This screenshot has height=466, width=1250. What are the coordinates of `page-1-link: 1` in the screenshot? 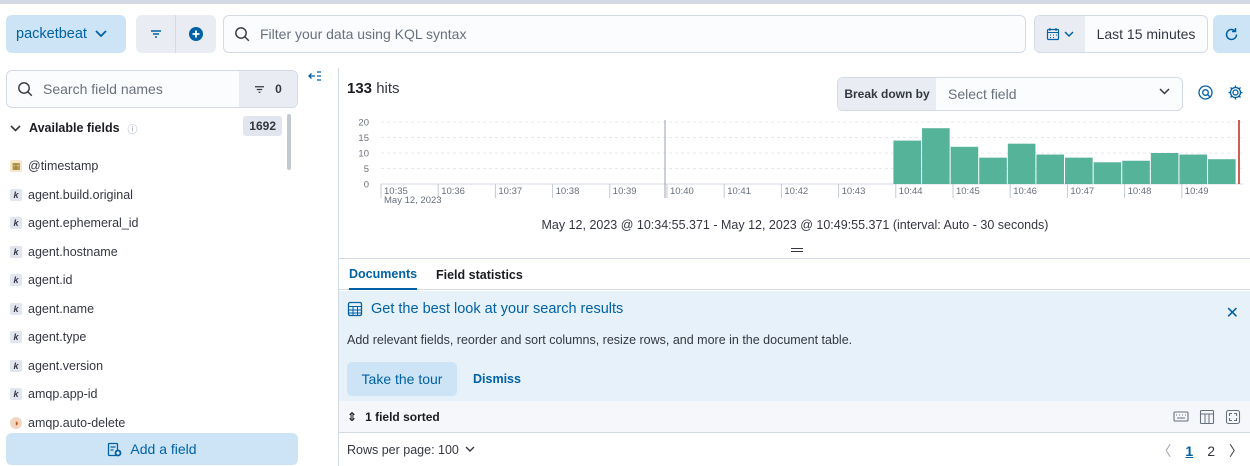 It's located at (1189, 451).